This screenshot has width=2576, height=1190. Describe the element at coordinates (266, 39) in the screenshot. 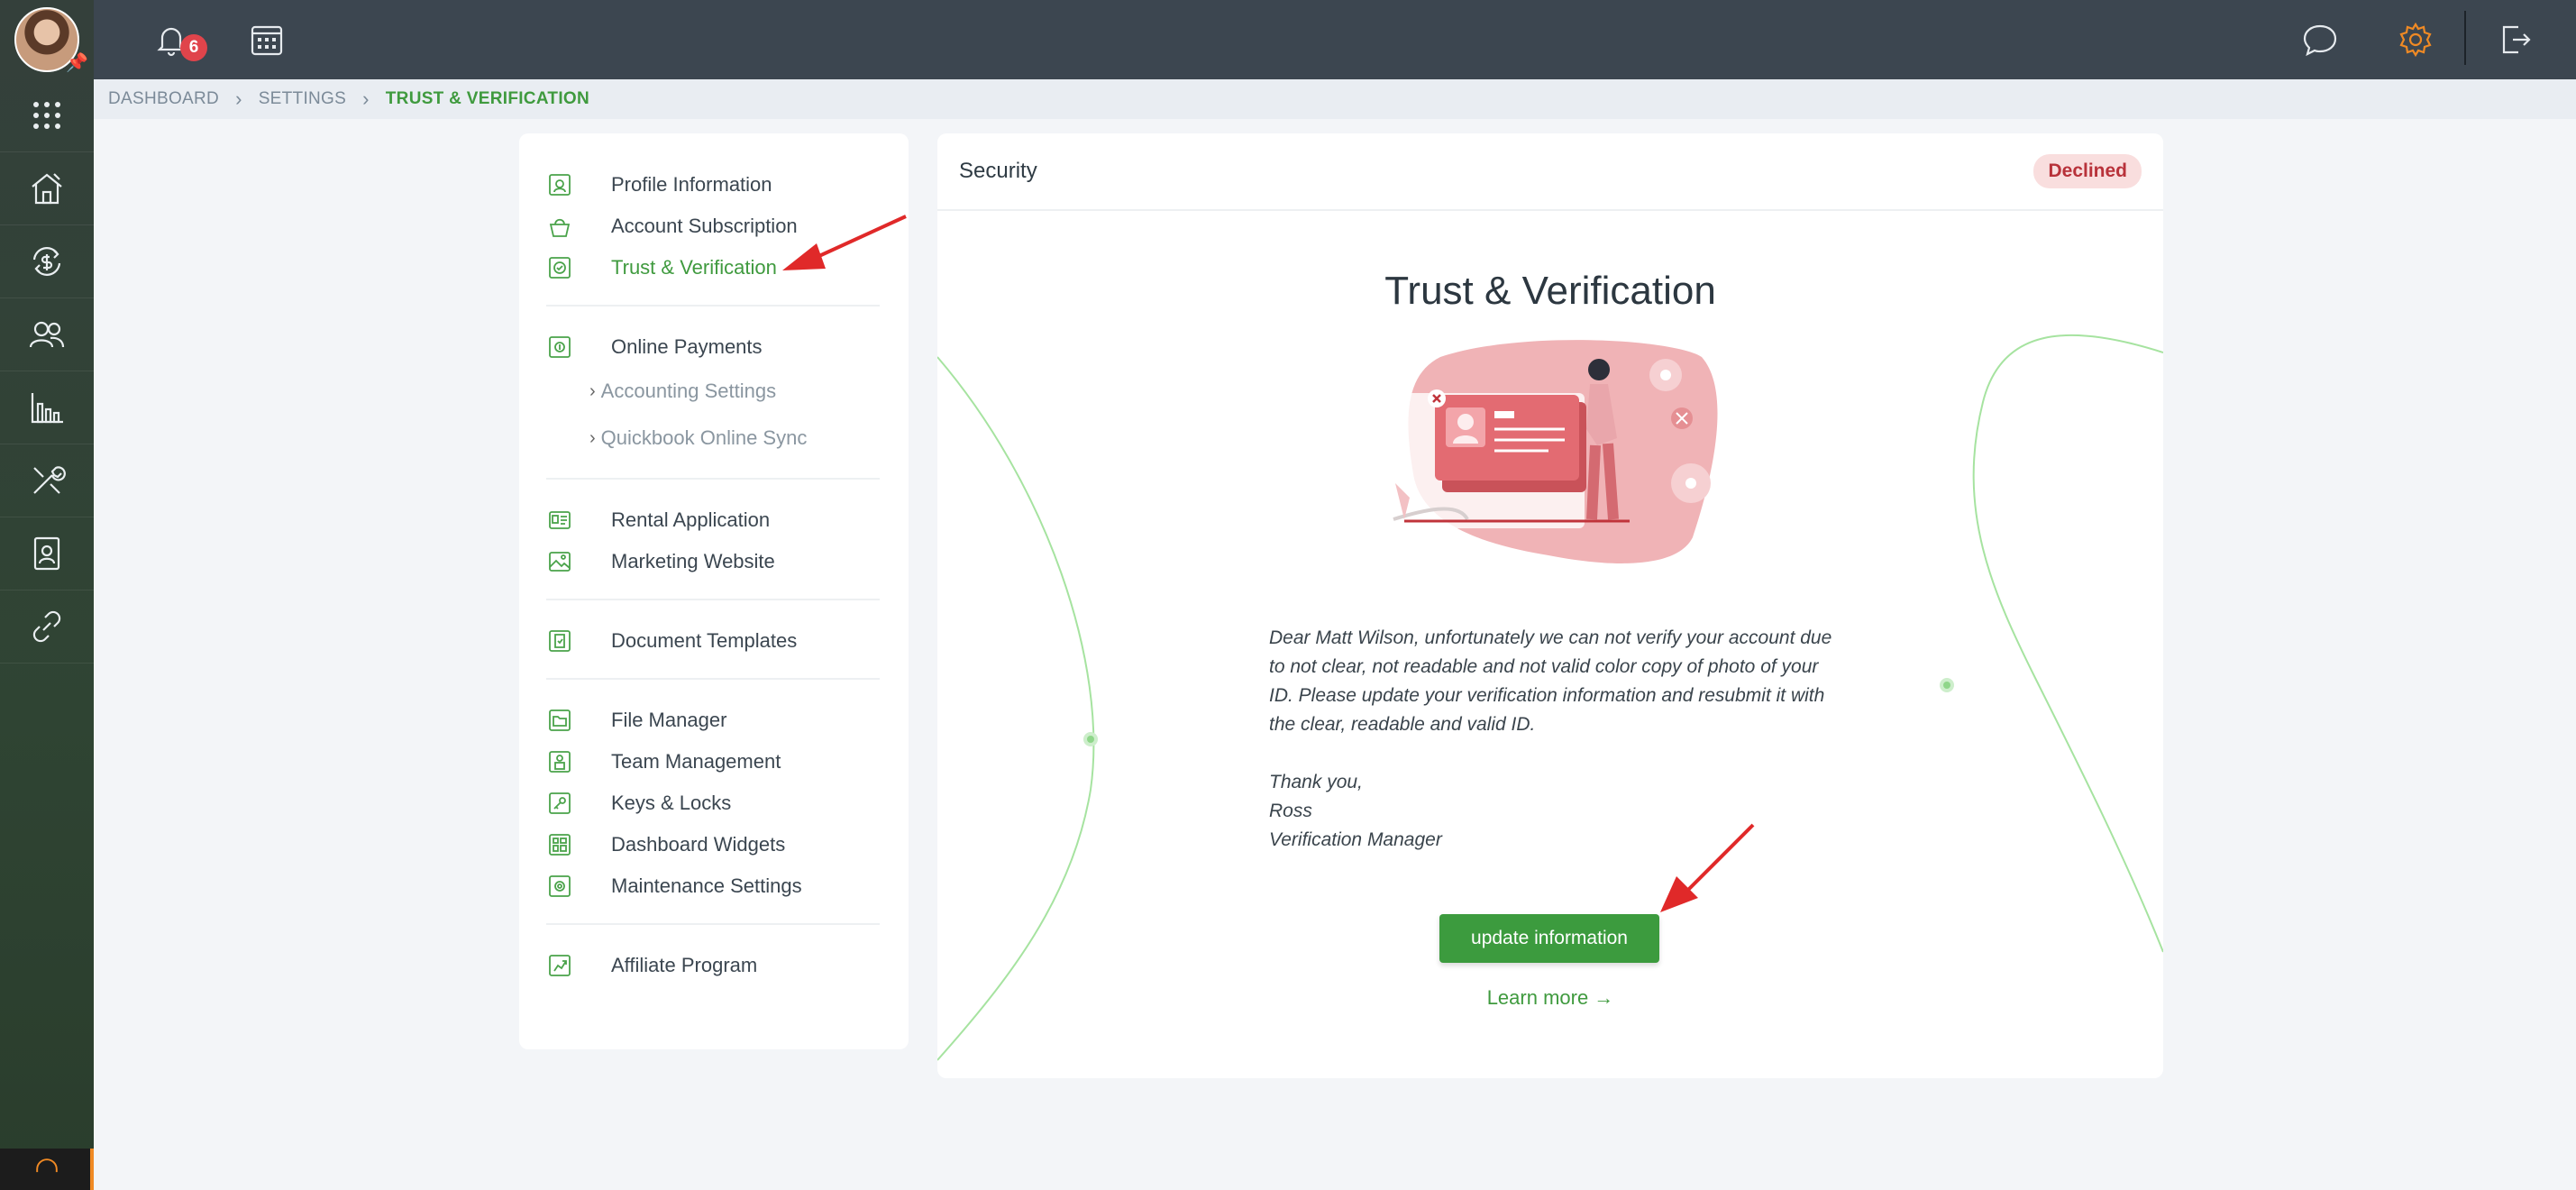

I see `calendar-icon` at that location.